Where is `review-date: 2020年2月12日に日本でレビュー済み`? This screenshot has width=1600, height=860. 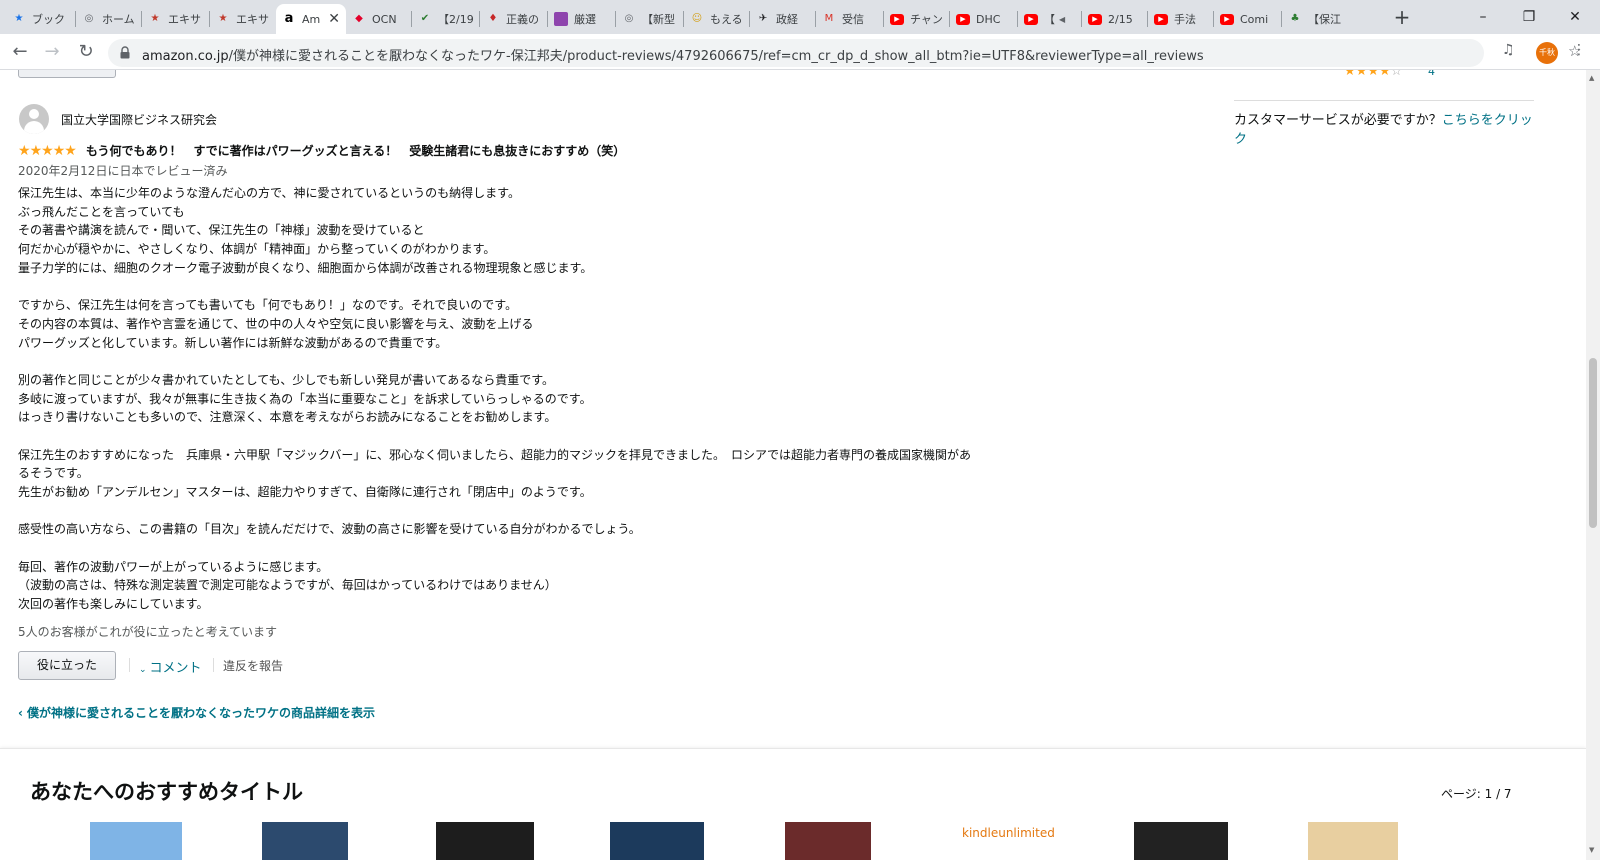
review-date: 2020年2月12日に日本でレビュー済み is located at coordinates (123, 171).